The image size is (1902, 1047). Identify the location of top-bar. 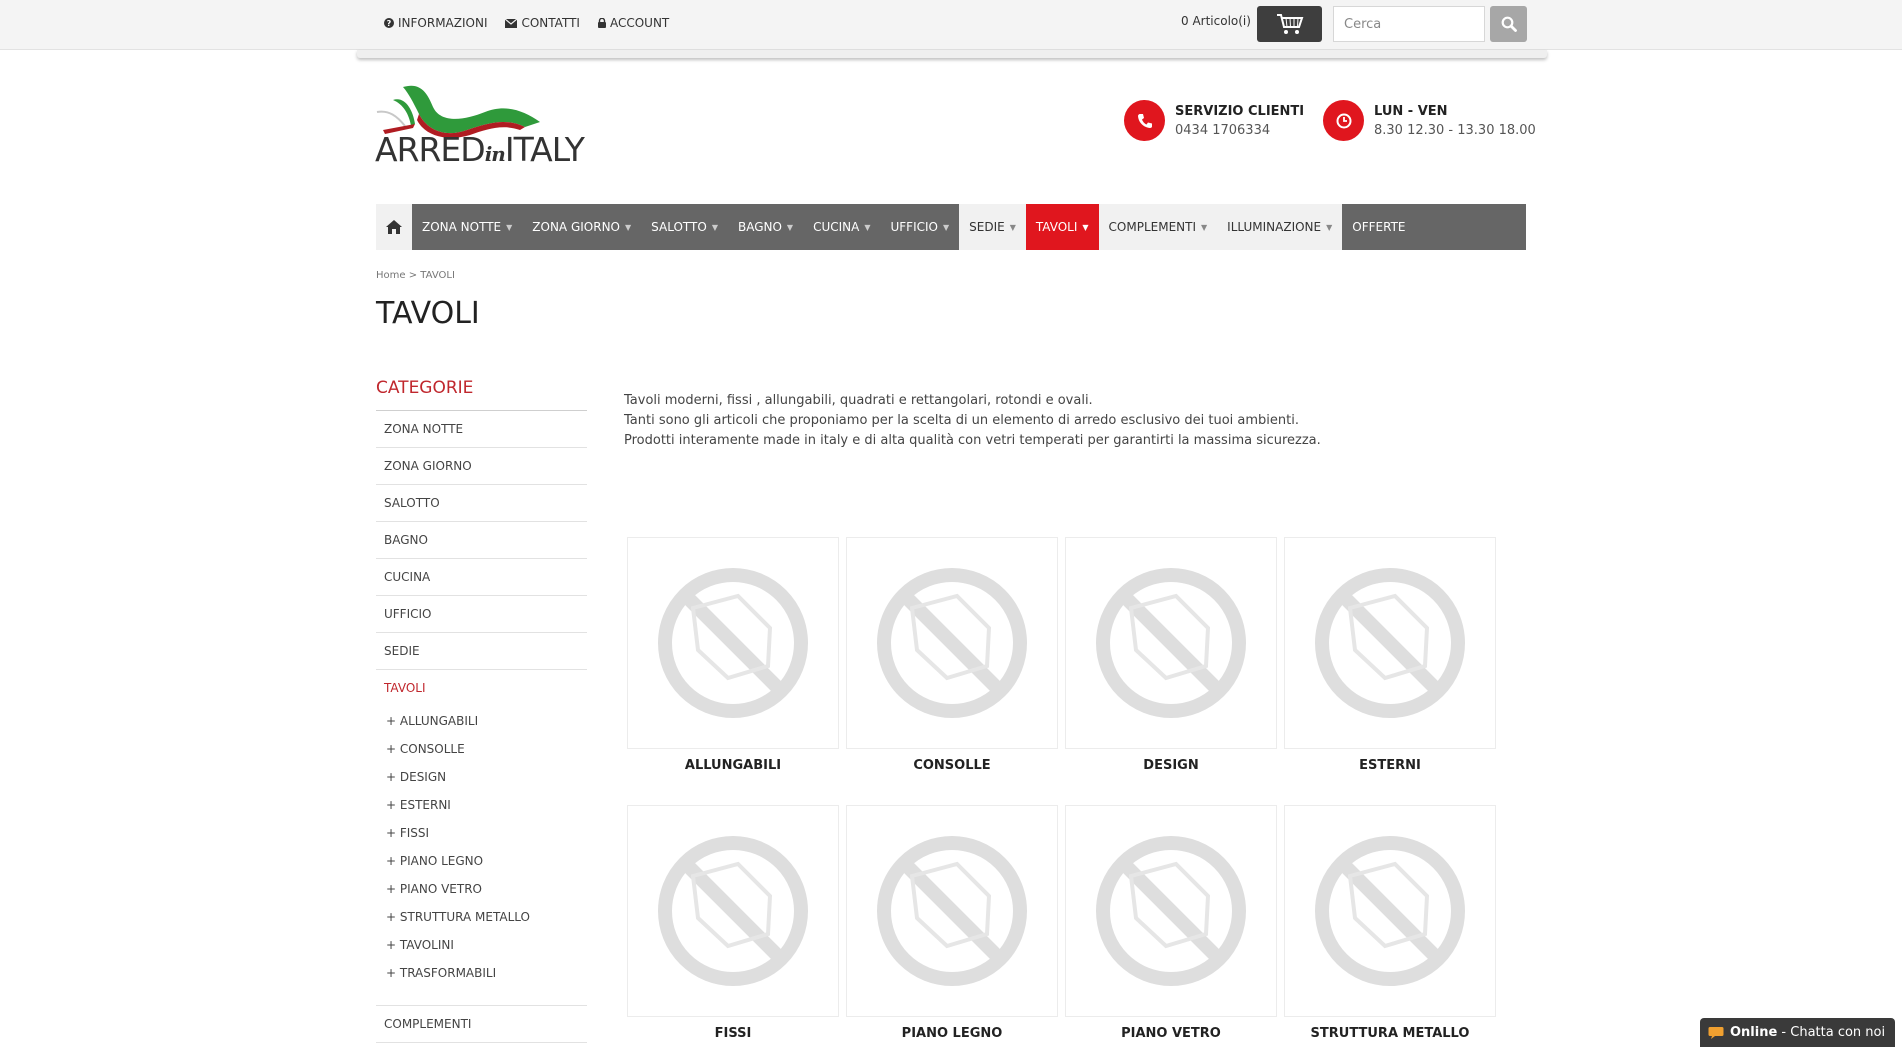
(951, 25).